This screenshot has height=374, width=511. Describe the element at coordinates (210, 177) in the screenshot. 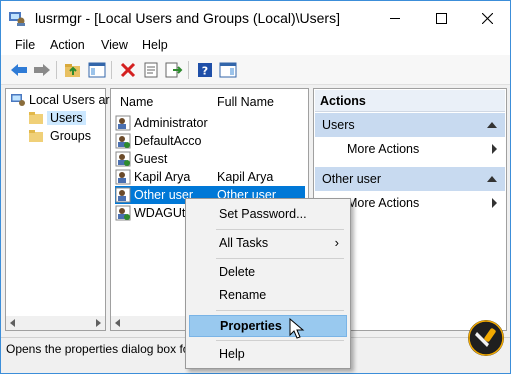

I see `table-row: Kapil Arya Kapil Arya` at that location.